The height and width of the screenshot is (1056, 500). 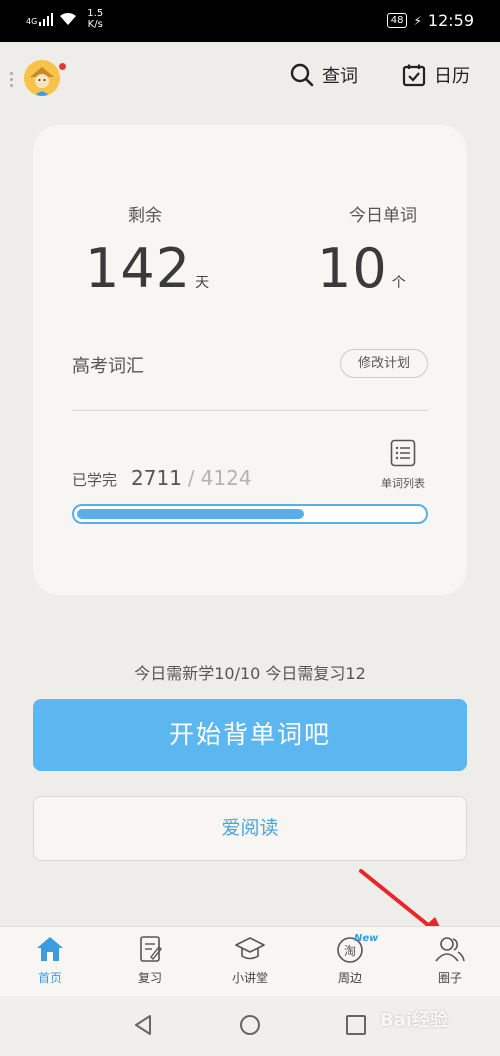 What do you see at coordinates (450, 20) in the screenshot?
I see `status-time: 12:59` at bounding box center [450, 20].